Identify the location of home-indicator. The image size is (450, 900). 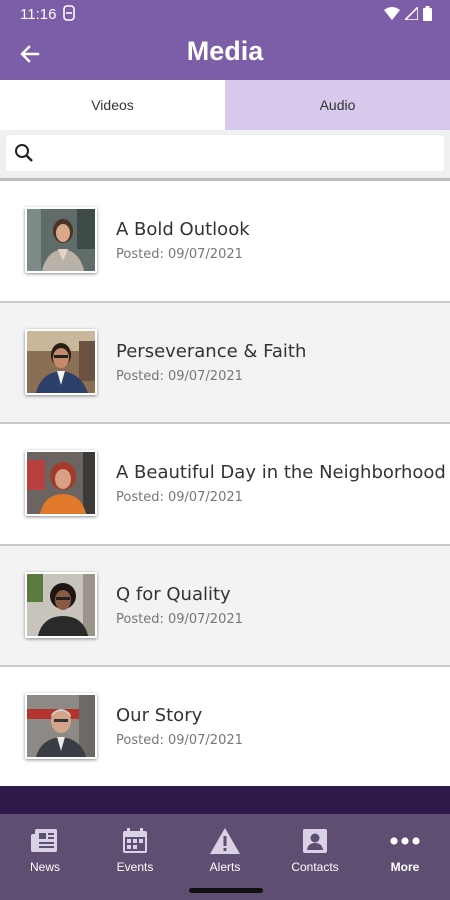
(226, 890).